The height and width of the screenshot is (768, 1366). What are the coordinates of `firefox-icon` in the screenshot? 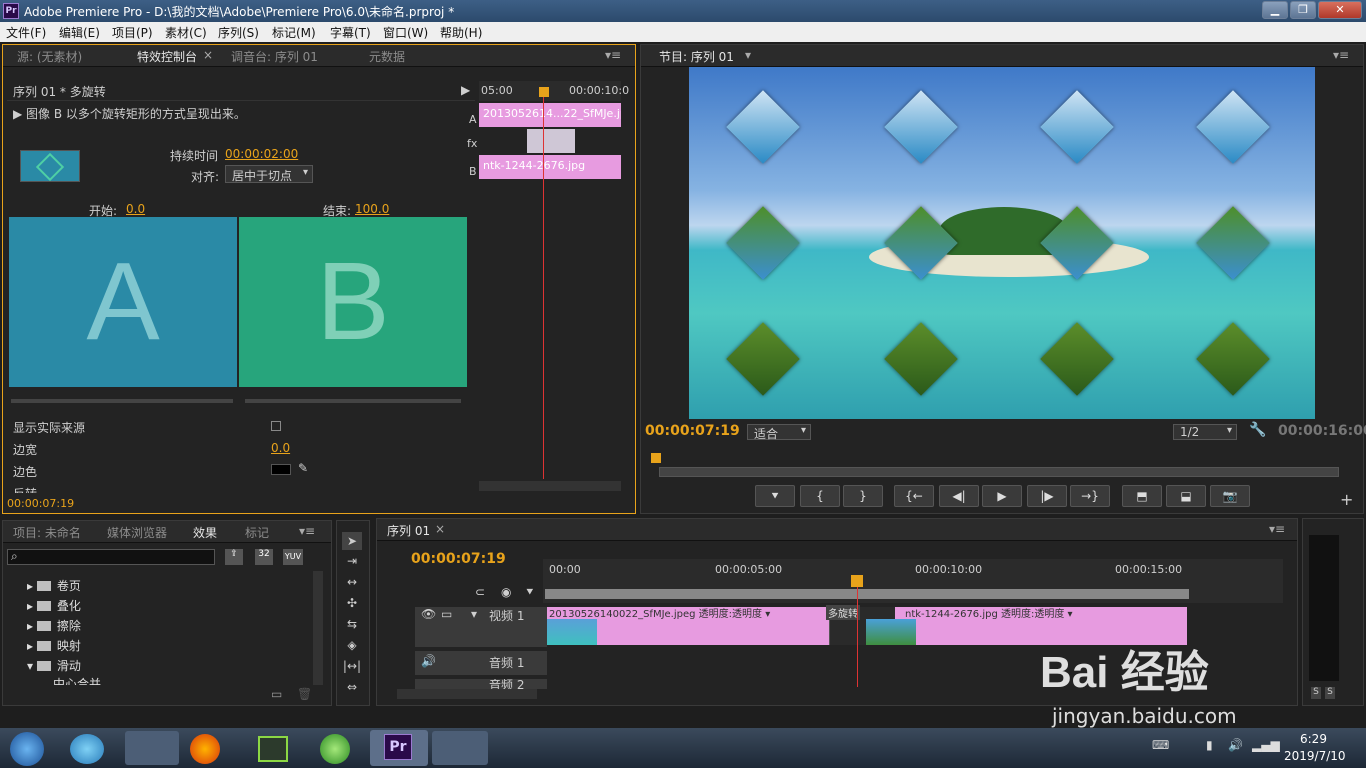 It's located at (205, 749).